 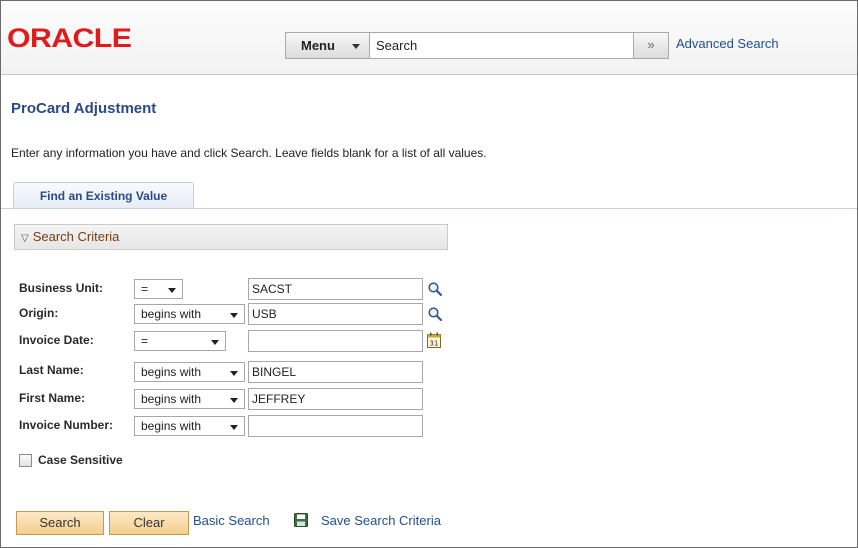 What do you see at coordinates (60, 523) in the screenshot?
I see `search-button: Search` at bounding box center [60, 523].